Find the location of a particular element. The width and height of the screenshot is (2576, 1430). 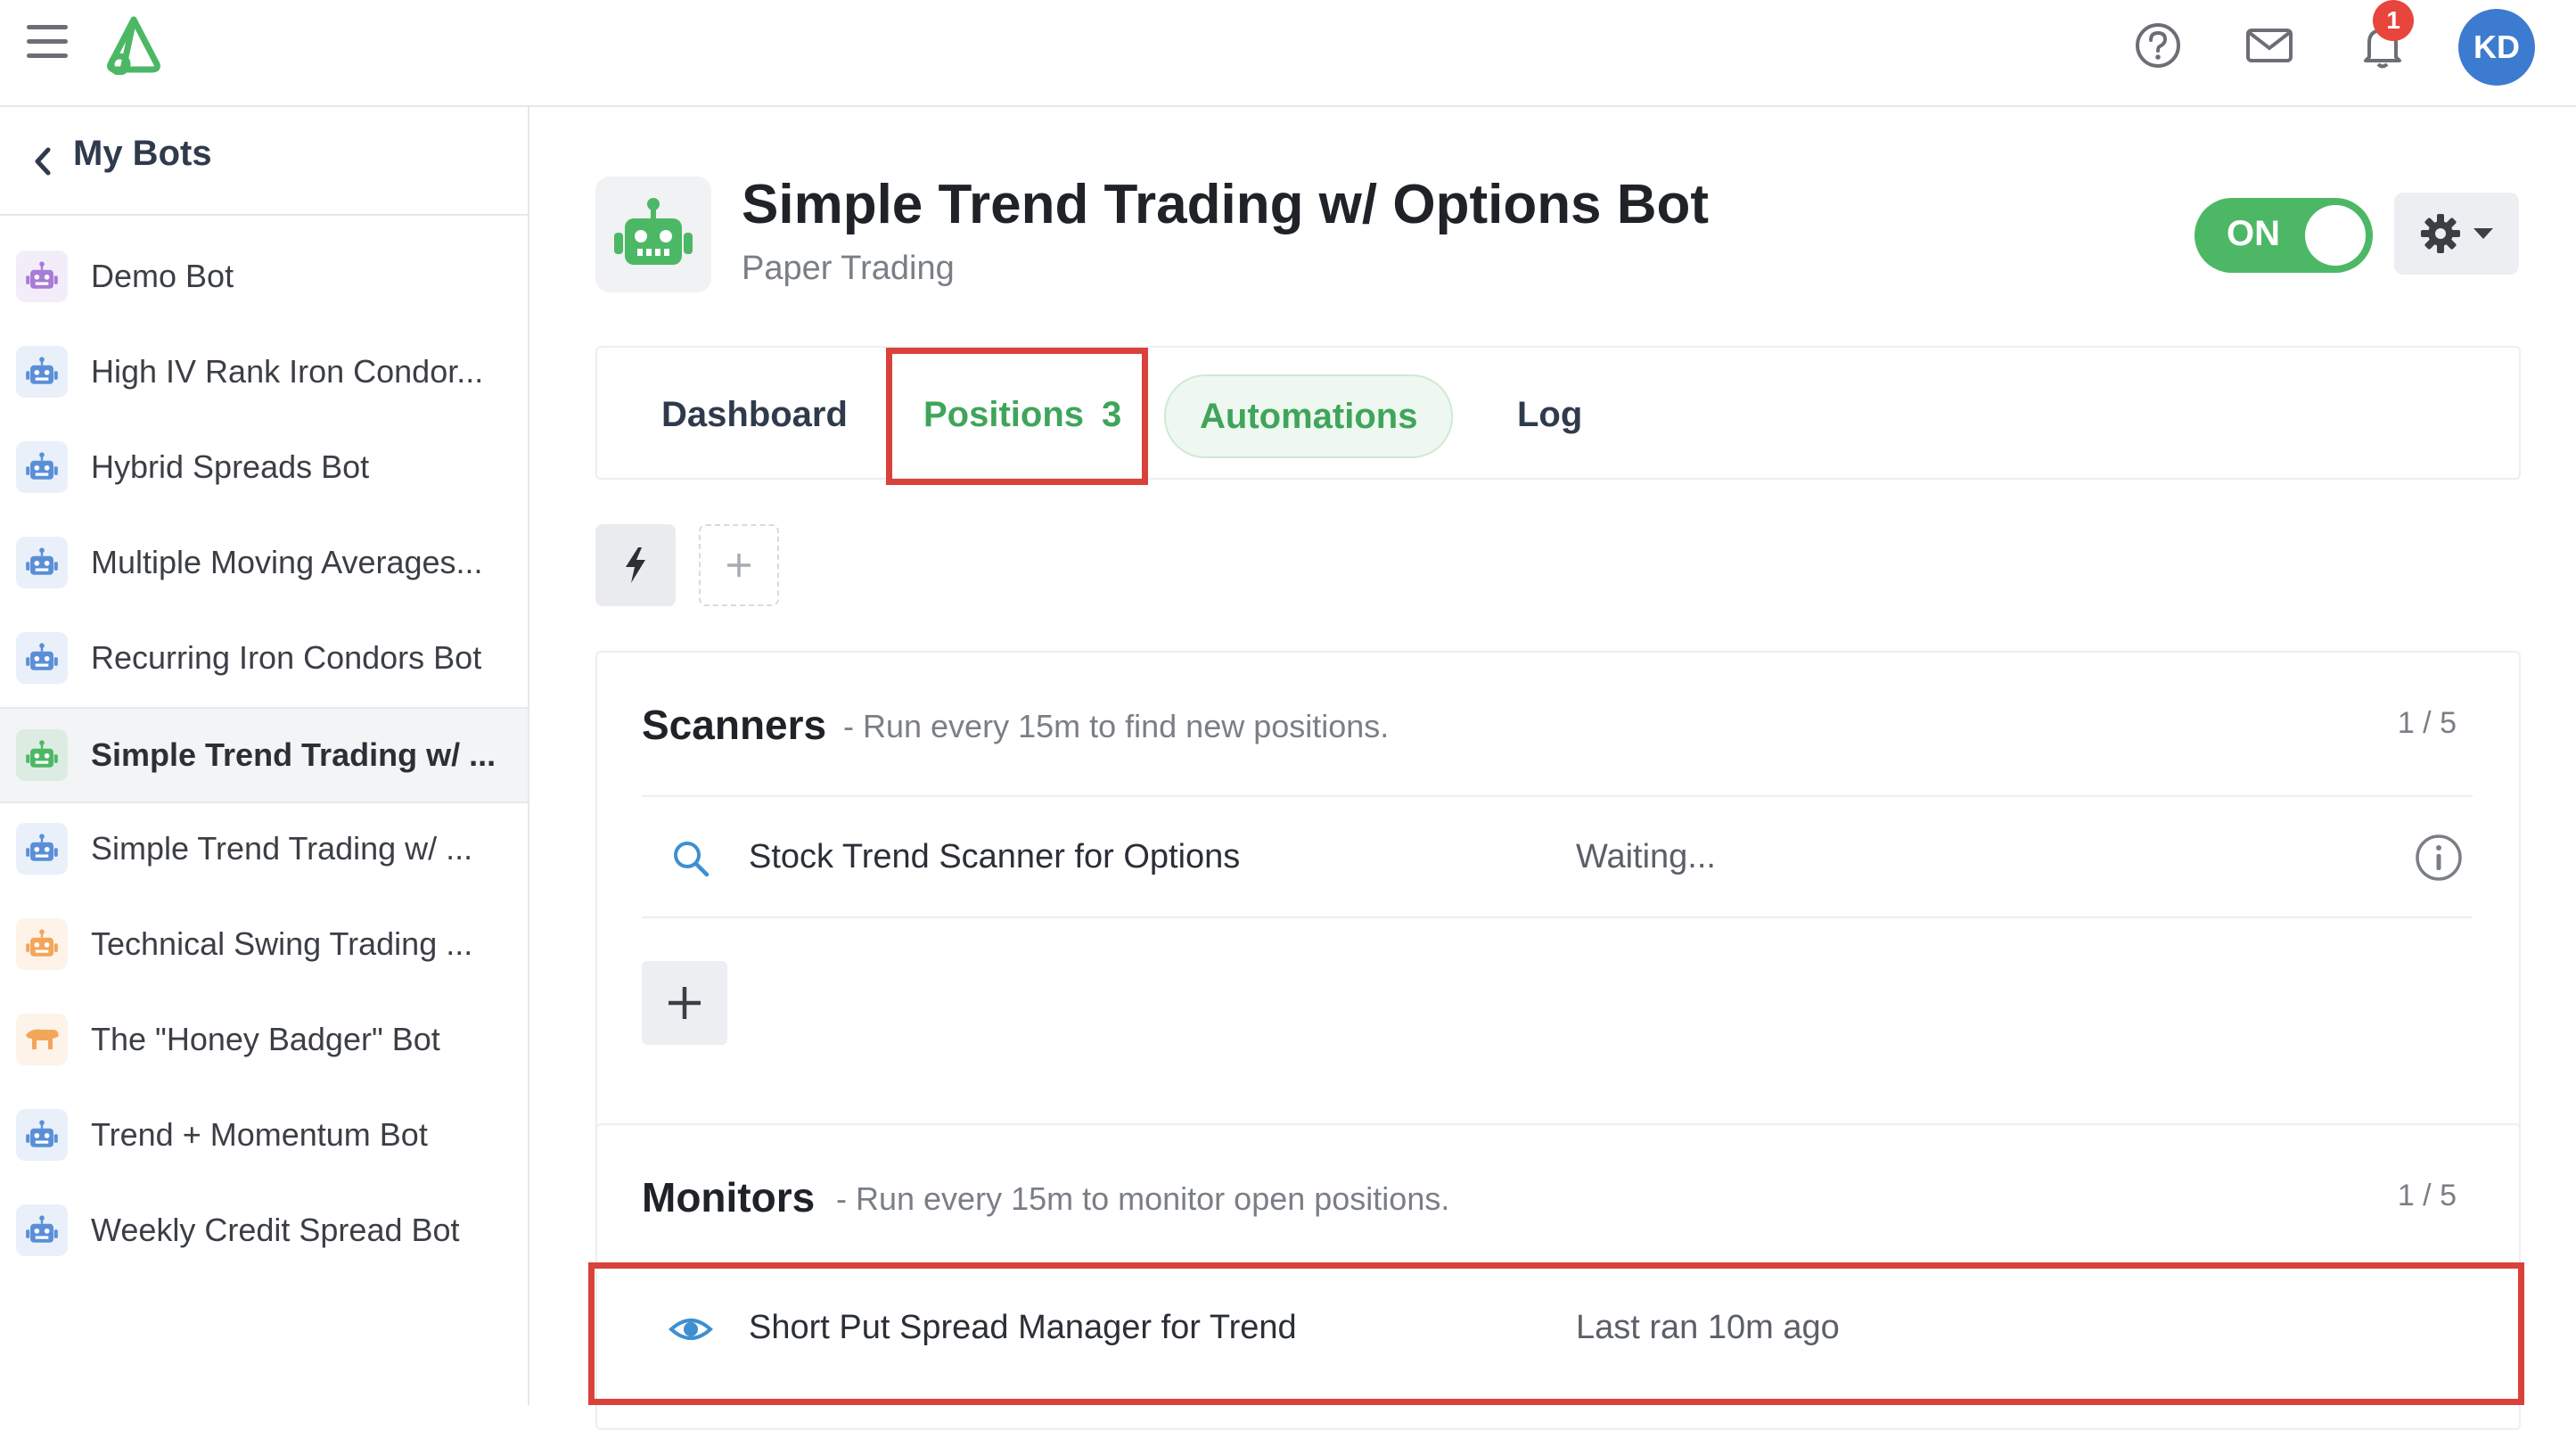

gear-icon is located at coordinates (2440, 234).